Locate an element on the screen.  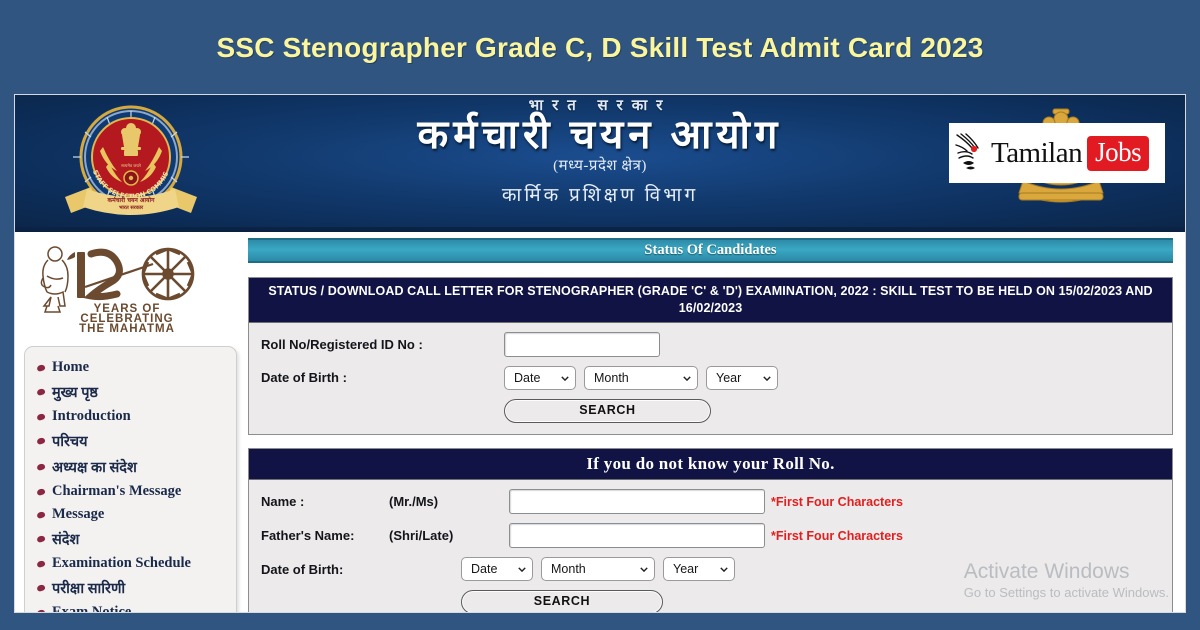
sidebar-item-home: Home is located at coordinates (130, 367).